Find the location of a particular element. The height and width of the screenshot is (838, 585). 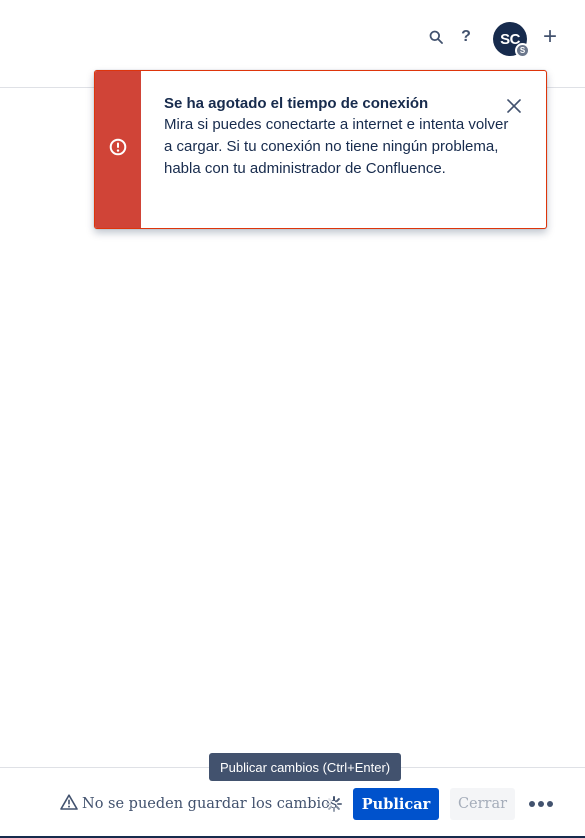

help-button: ? is located at coordinates (466, 37).